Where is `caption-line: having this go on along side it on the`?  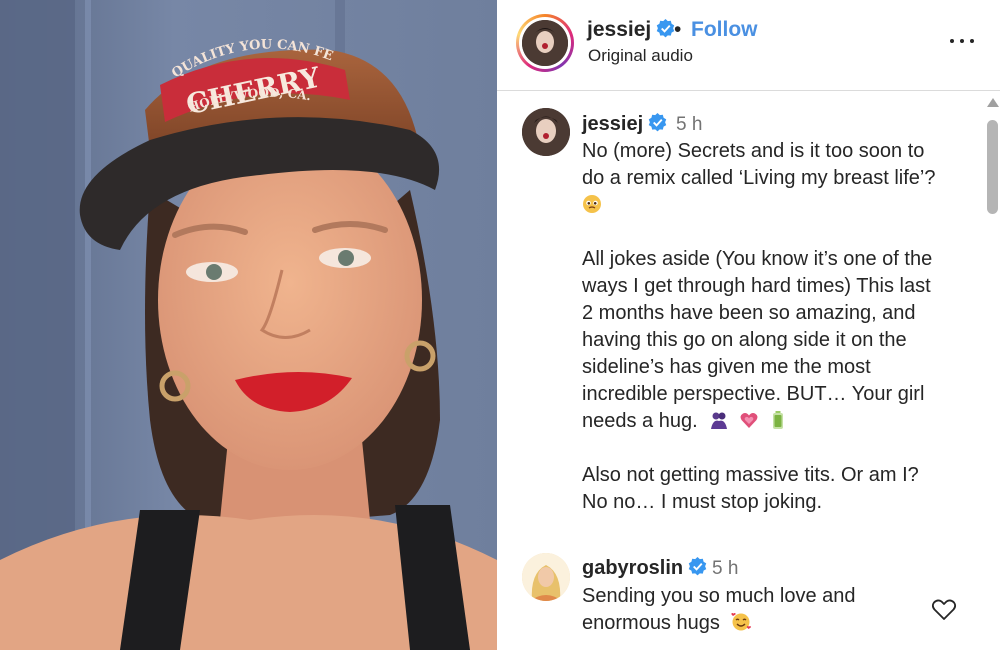
caption-line: having this go on along side it on the is located at coordinates (744, 340).